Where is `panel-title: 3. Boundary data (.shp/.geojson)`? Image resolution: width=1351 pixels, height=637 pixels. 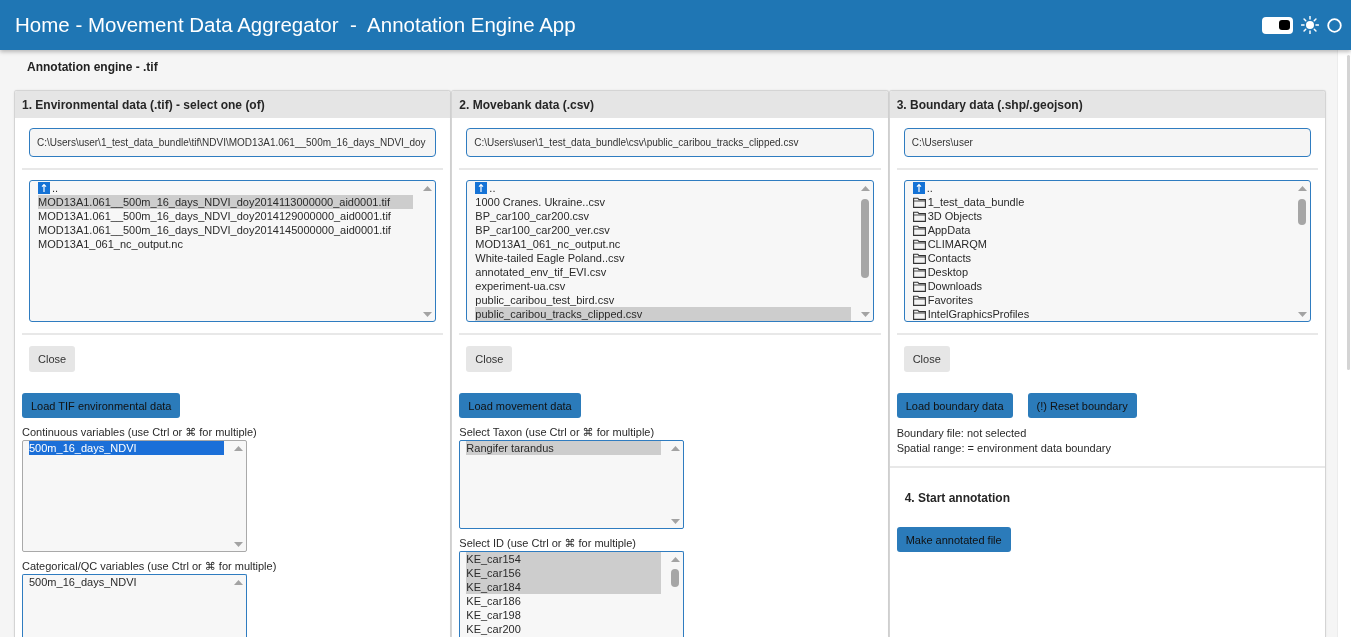 panel-title: 3. Boundary data (.shp/.geojson) is located at coordinates (989, 104).